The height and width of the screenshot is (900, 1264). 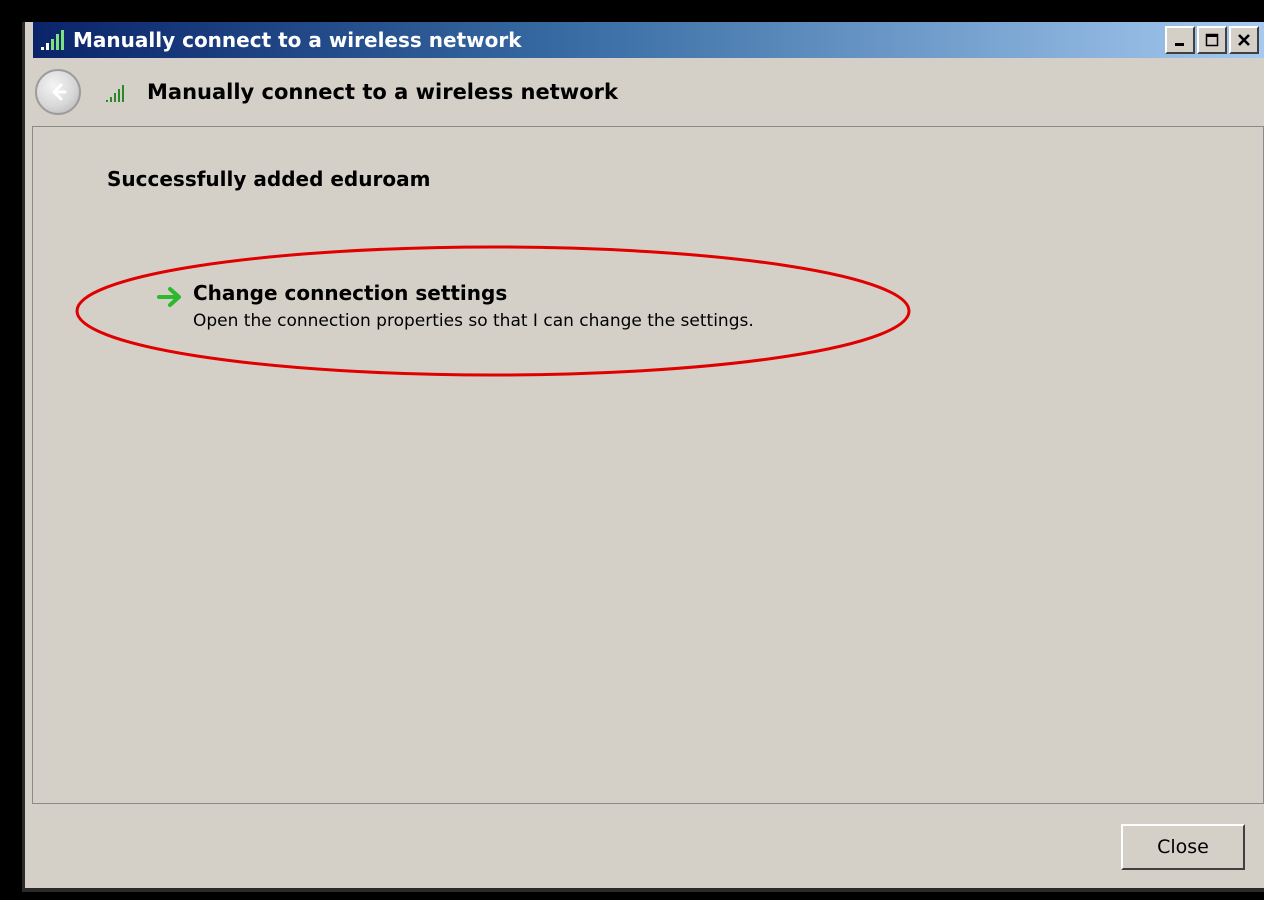 What do you see at coordinates (297, 40) in the screenshot?
I see `window-title: Manually connect to a wireless network` at bounding box center [297, 40].